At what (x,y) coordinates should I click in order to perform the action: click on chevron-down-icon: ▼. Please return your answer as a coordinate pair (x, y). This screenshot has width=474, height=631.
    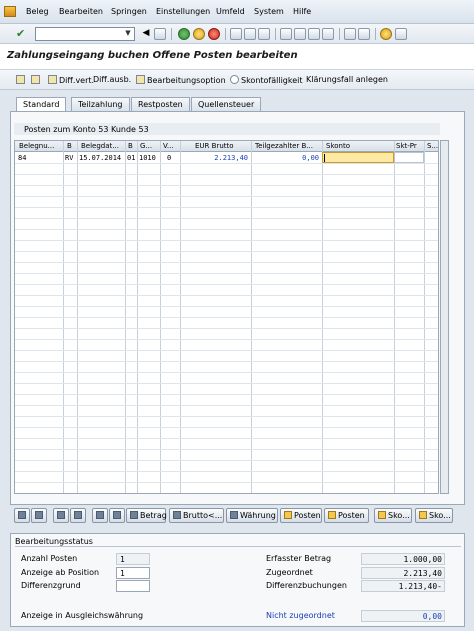
    Looking at the image, I should click on (128, 34).